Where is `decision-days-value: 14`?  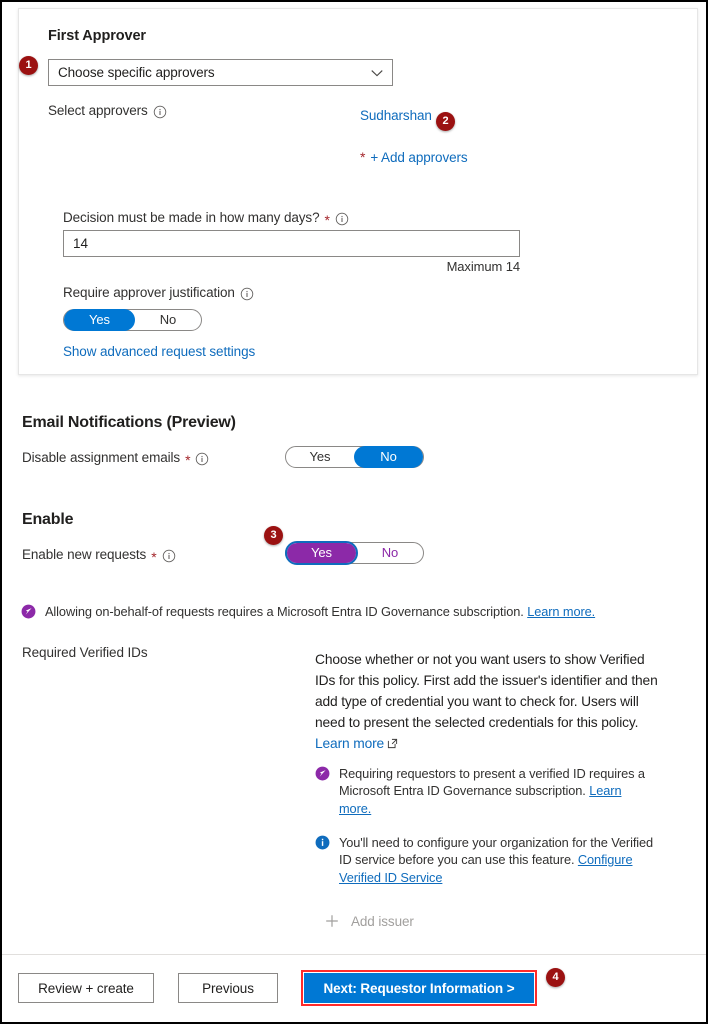
decision-days-value: 14 is located at coordinates (81, 243).